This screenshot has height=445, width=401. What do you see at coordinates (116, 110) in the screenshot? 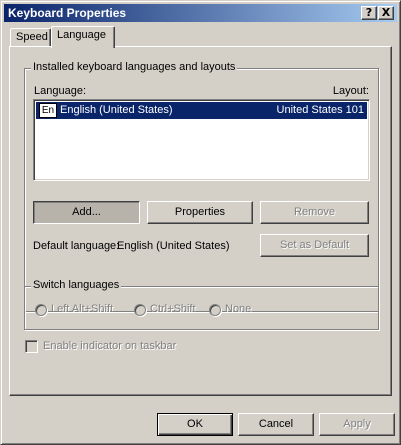
I see `list-item-language: English (United States)` at bounding box center [116, 110].